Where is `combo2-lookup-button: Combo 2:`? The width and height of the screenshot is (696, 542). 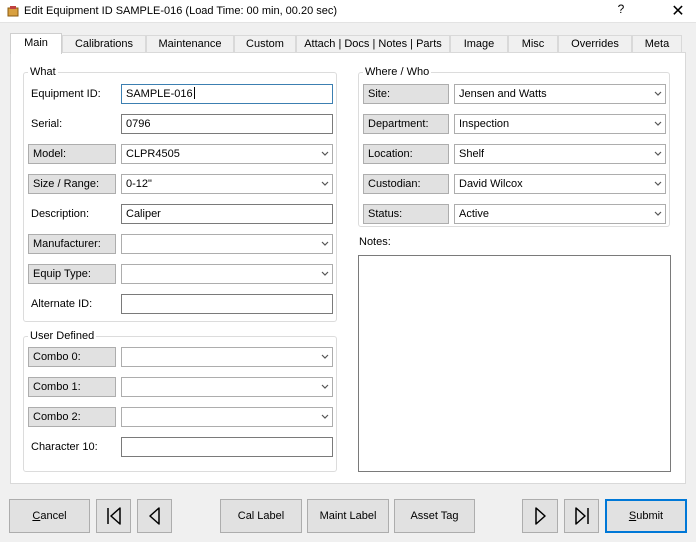
combo2-lookup-button: Combo 2: is located at coordinates (72, 417).